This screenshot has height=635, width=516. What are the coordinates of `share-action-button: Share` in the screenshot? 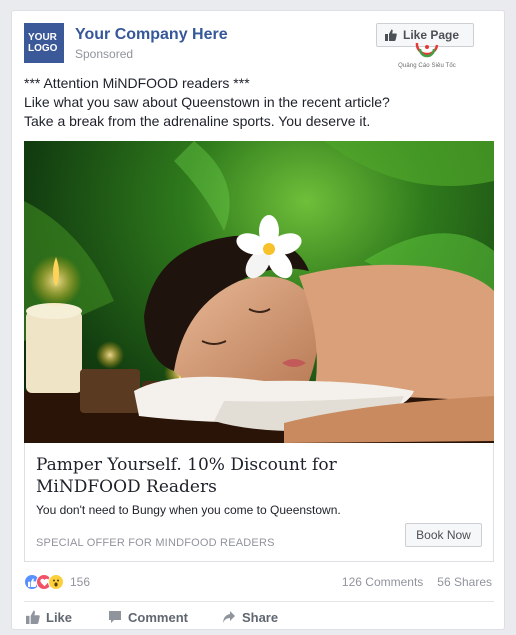 It's located at (250, 617).